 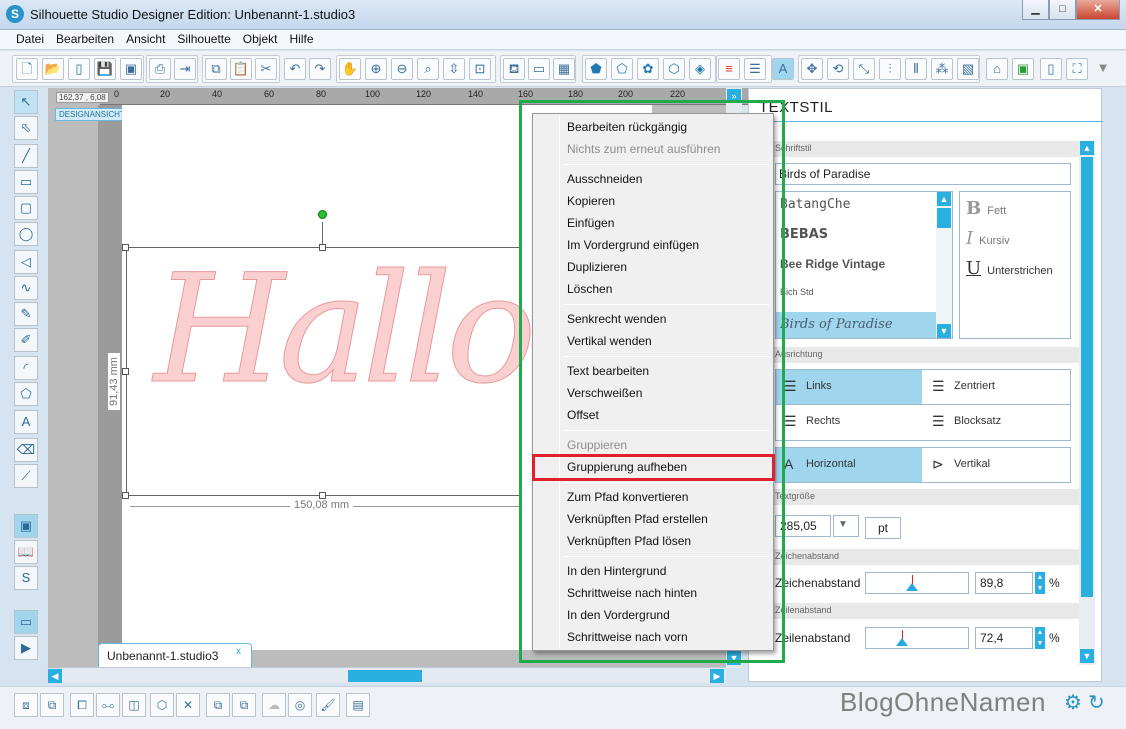 What do you see at coordinates (26, 128) in the screenshot?
I see `edit-points-icon: ⬁` at bounding box center [26, 128].